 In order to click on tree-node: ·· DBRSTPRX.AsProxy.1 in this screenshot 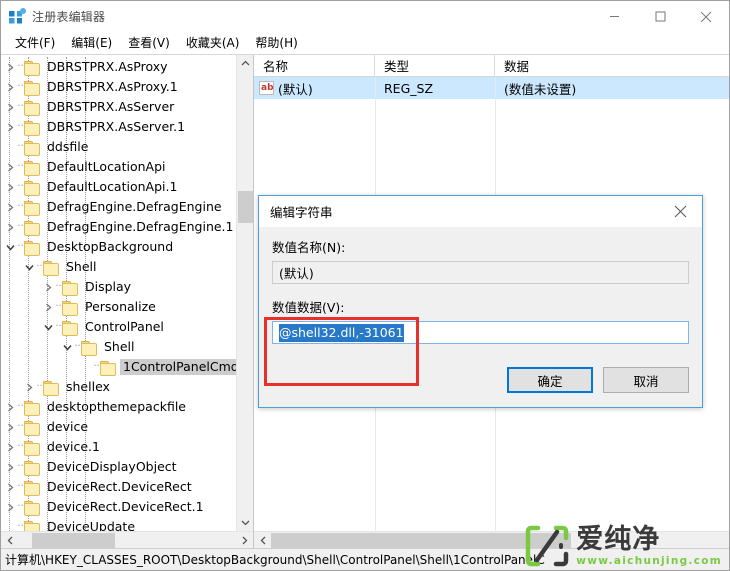, I will do `click(127, 87)`.